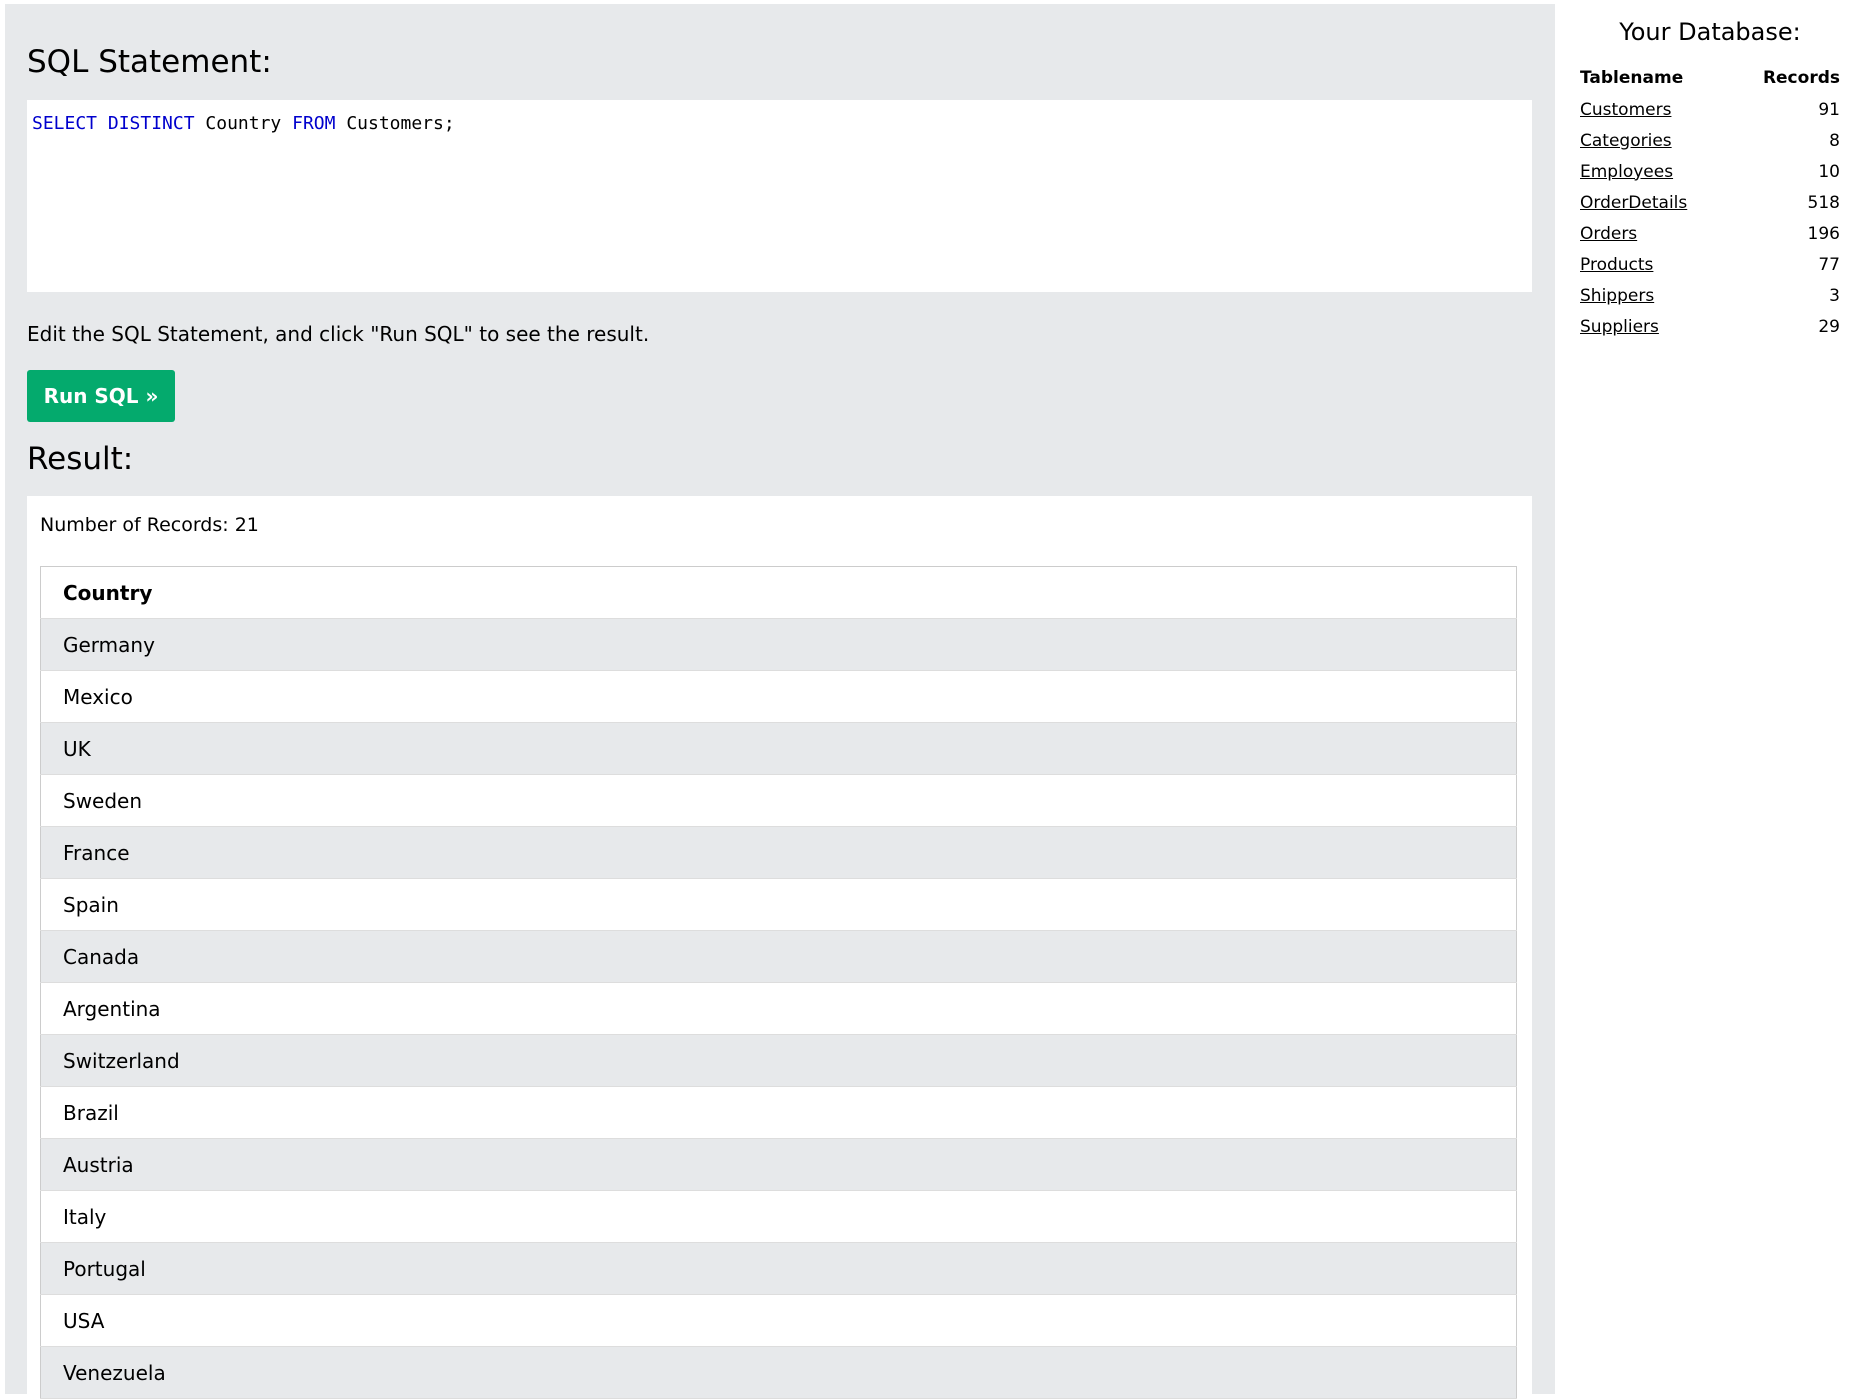 Image resolution: width=1872 pixels, height=1399 pixels. Describe the element at coordinates (1829, 264) in the screenshot. I see `db-record-count: 77` at that location.